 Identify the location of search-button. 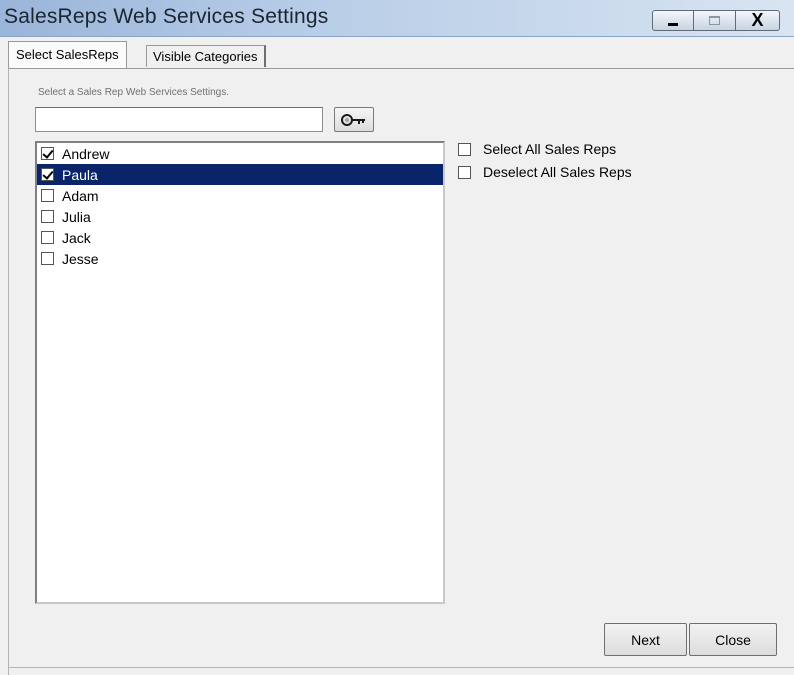
(354, 119).